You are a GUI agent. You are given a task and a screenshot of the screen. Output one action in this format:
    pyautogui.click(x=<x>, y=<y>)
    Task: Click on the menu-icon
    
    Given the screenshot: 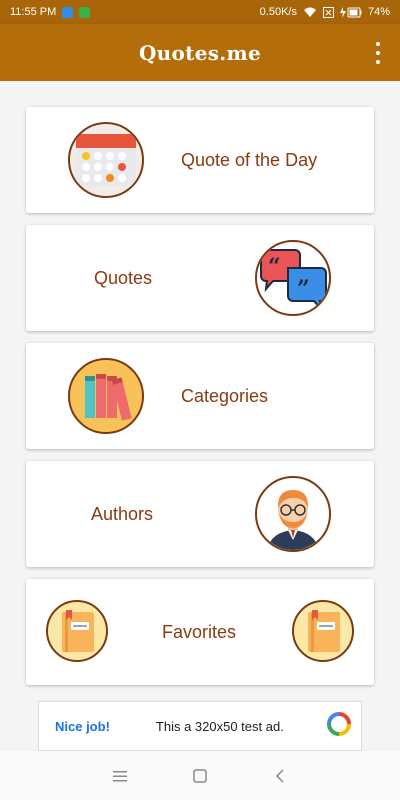 What is the action you would take?
    pyautogui.click(x=120, y=776)
    